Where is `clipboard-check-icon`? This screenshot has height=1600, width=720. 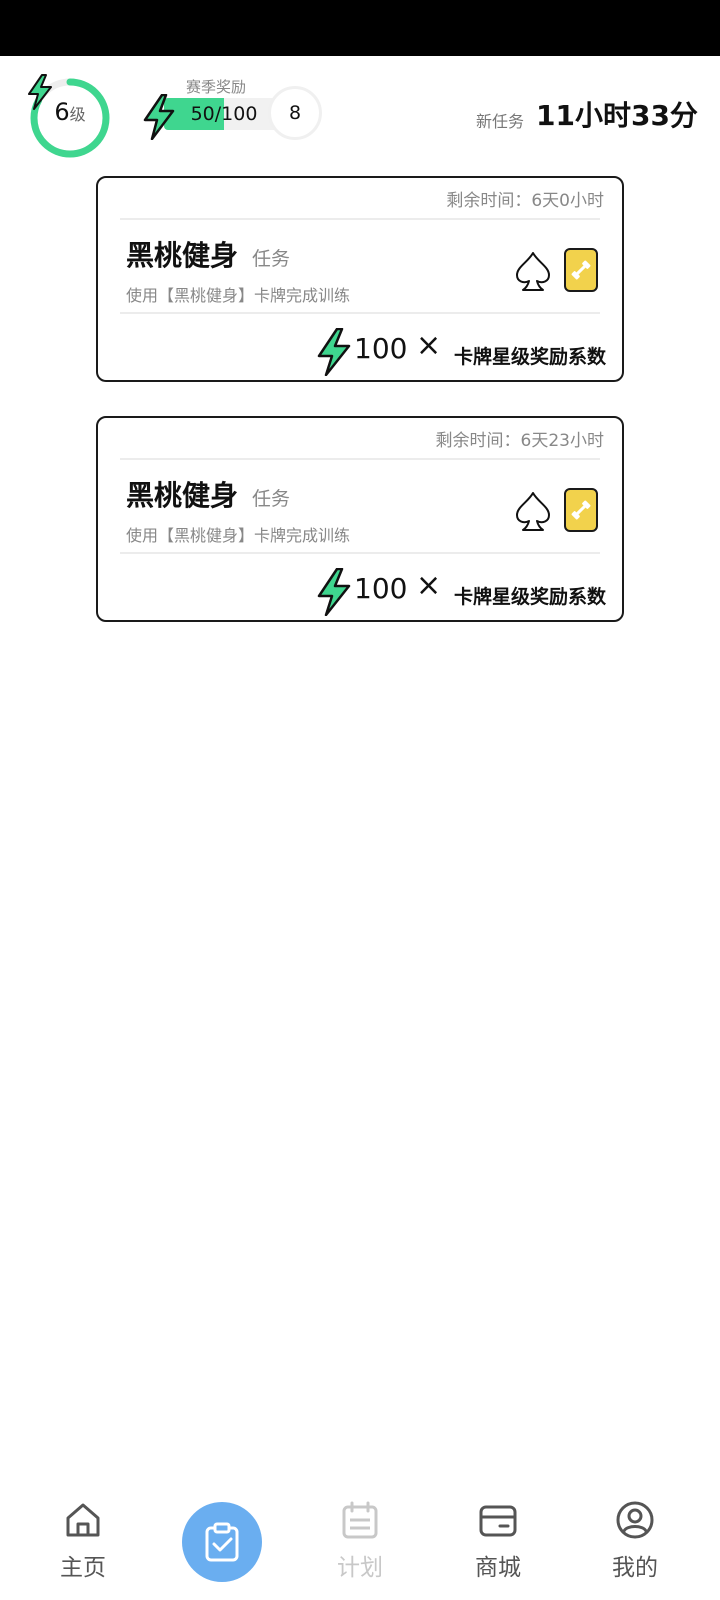 clipboard-check-icon is located at coordinates (222, 1542).